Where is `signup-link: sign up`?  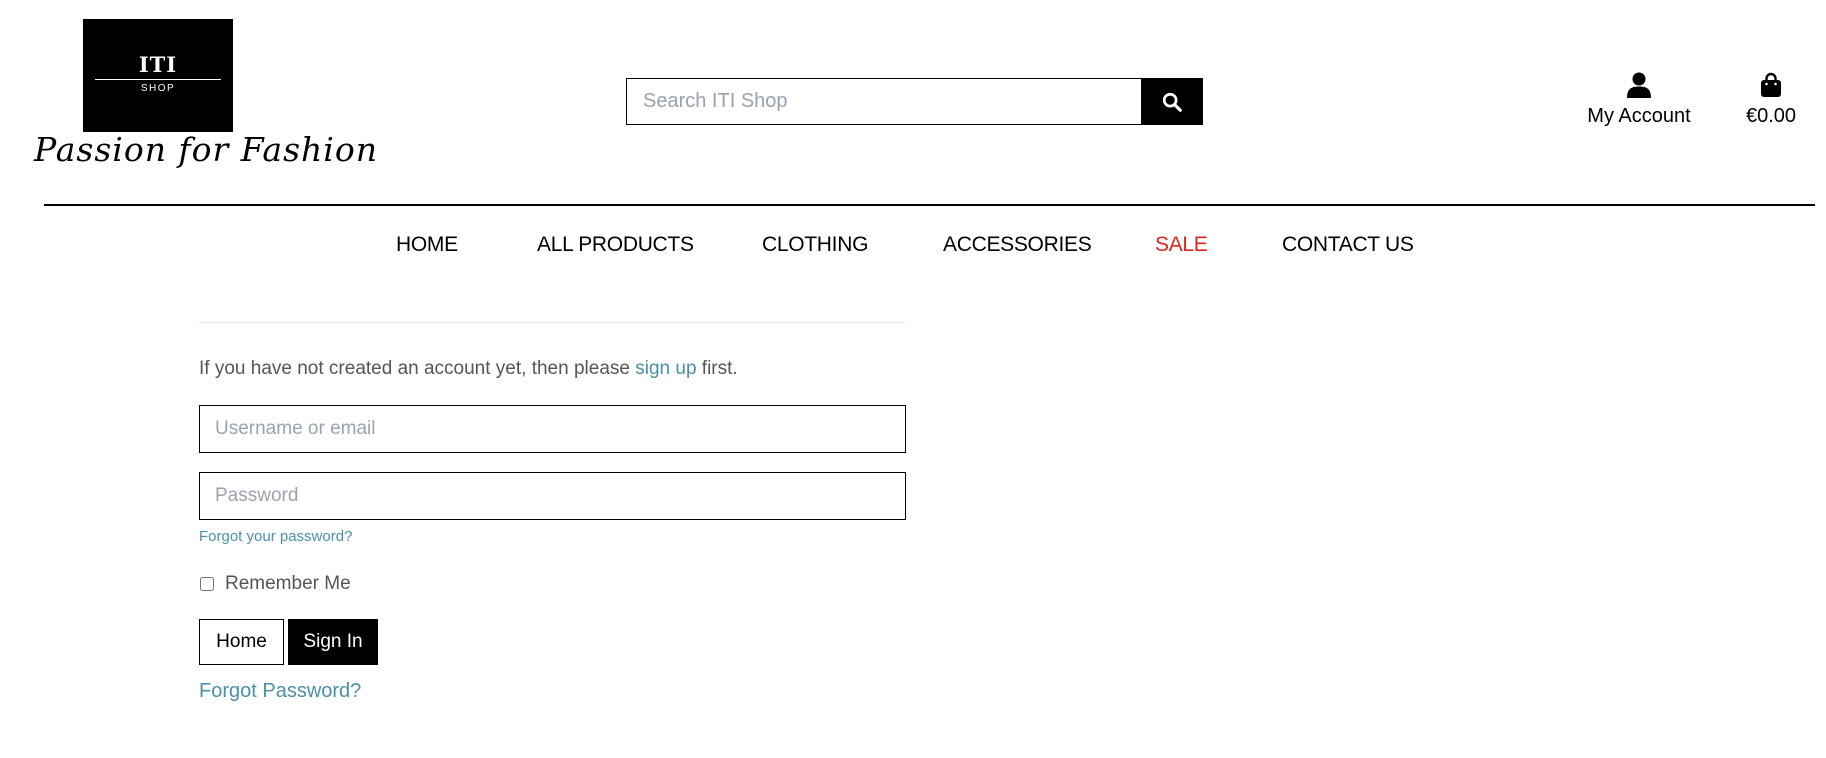
signup-link: sign up is located at coordinates (665, 368).